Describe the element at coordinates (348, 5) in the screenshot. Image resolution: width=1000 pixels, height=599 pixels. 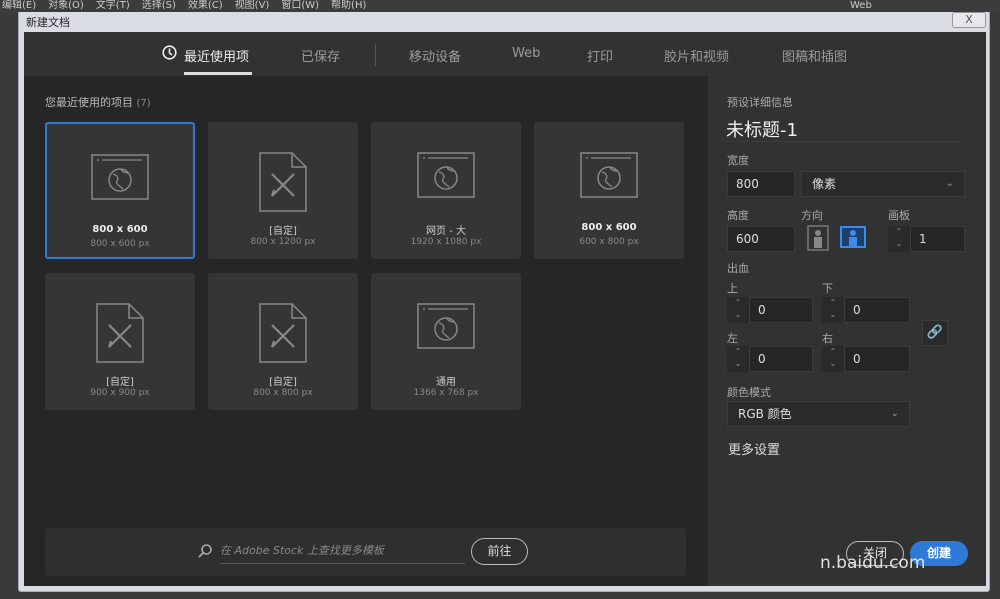
I see `menu-help: 帮助(H)` at that location.